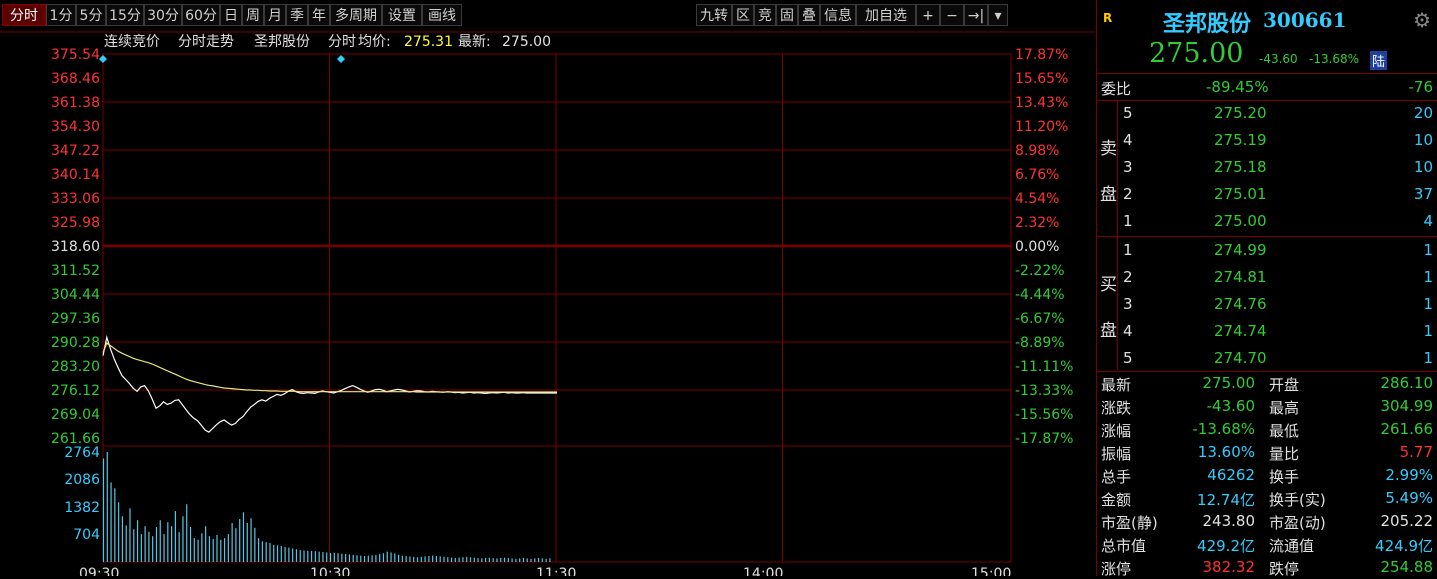  I want to click on header-kind: 分时, so click(342, 42).